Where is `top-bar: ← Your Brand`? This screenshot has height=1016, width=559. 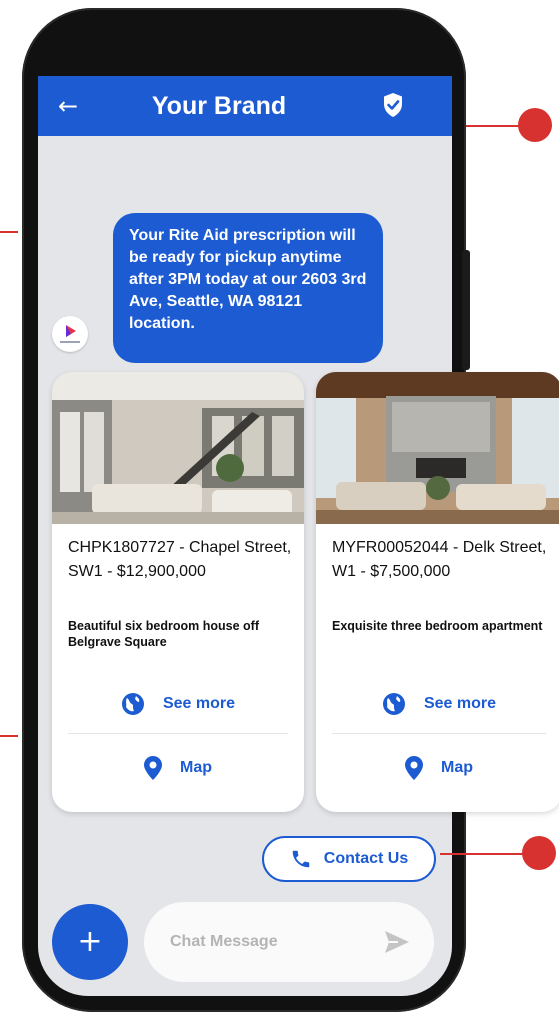
top-bar: ← Your Brand is located at coordinates (245, 106).